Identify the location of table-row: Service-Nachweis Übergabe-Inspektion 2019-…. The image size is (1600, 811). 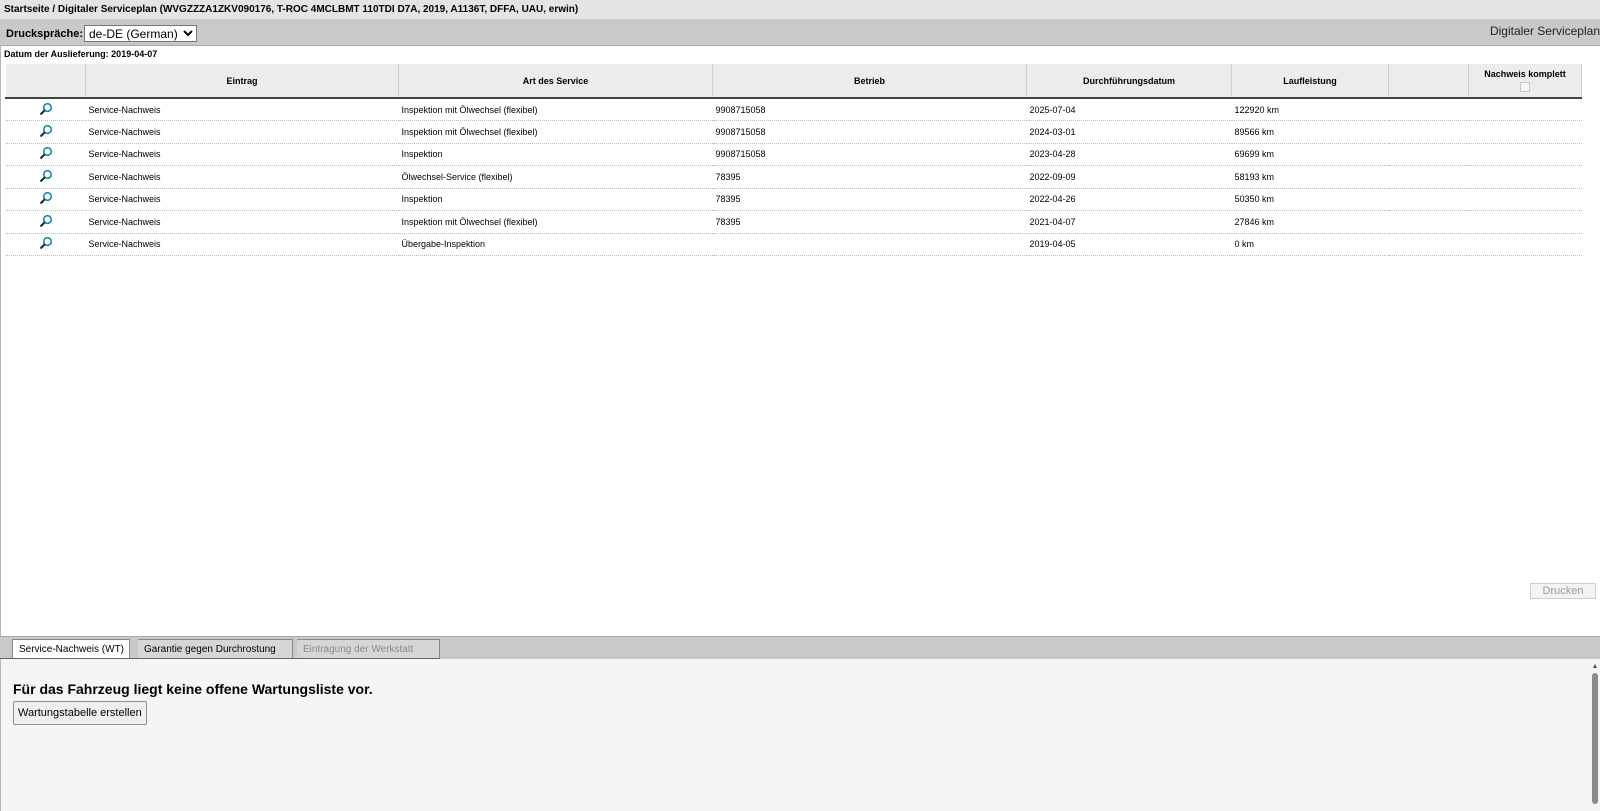
(793, 244).